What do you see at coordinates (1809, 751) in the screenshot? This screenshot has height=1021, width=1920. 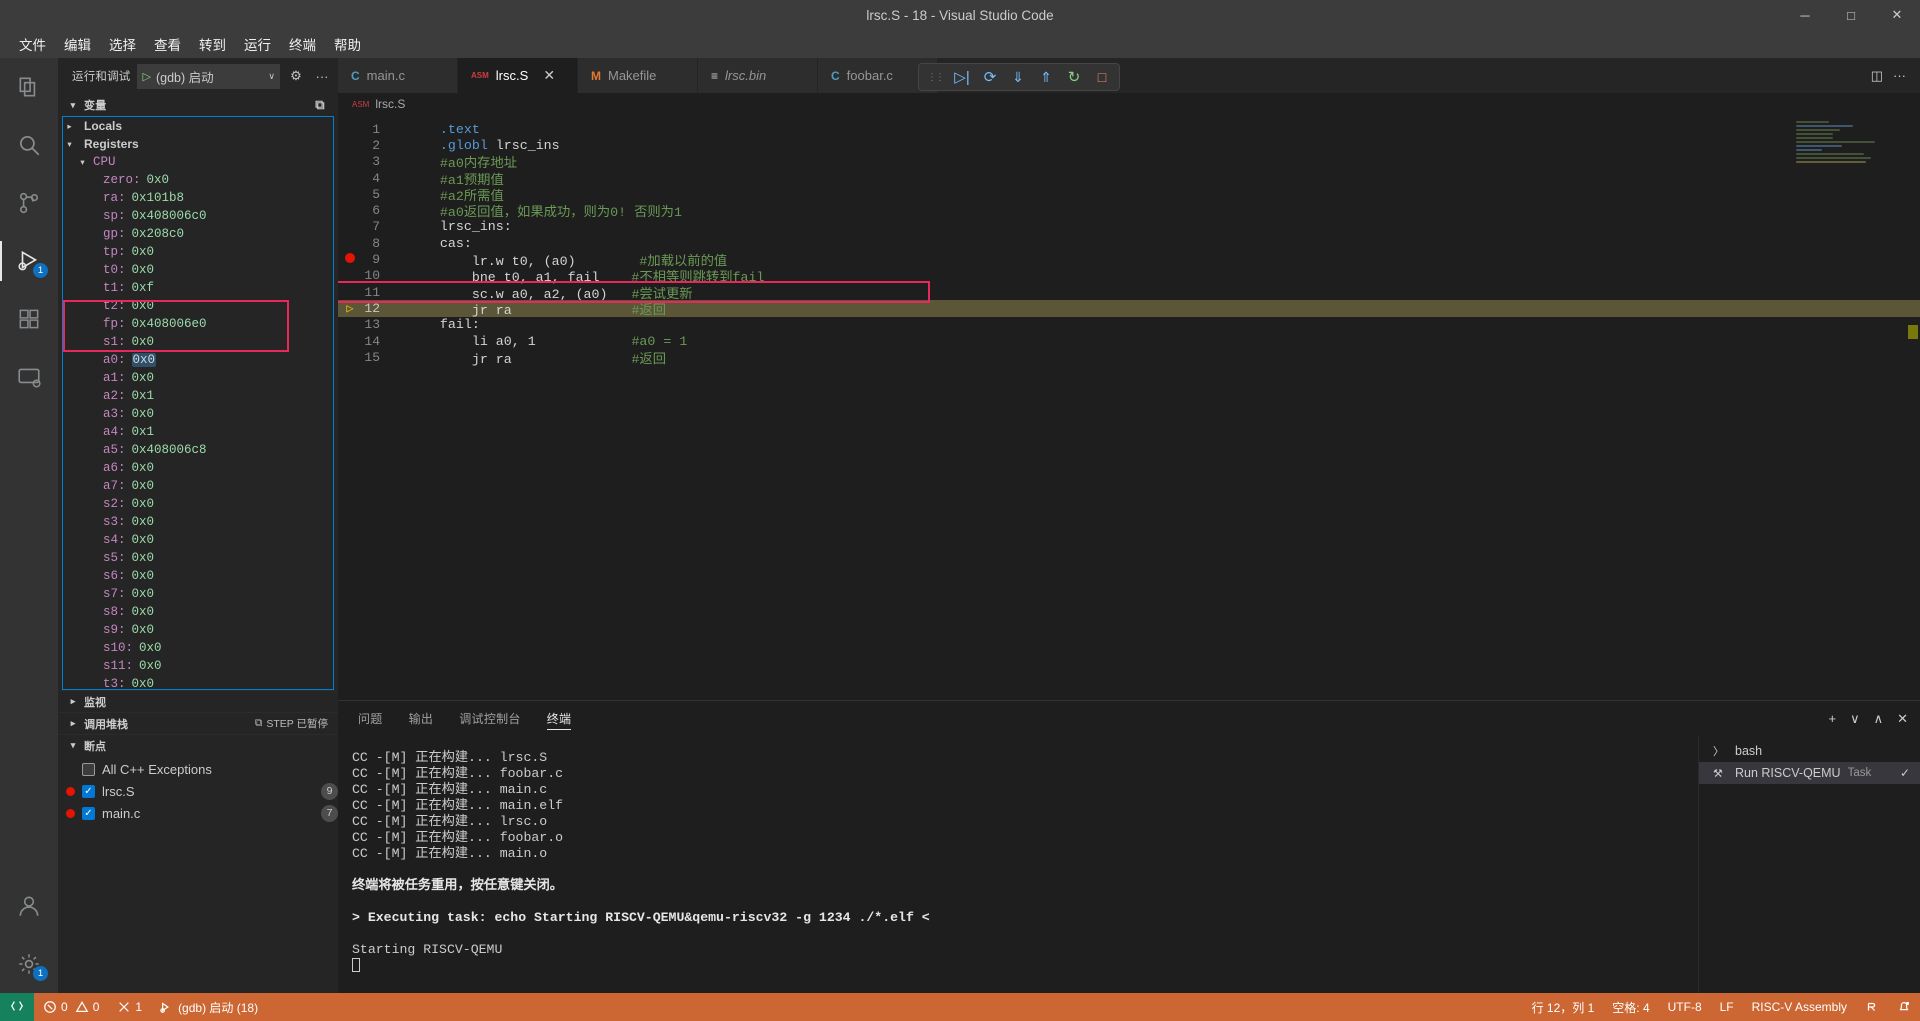 I see `terminal-instance-row: 〉 bash` at bounding box center [1809, 751].